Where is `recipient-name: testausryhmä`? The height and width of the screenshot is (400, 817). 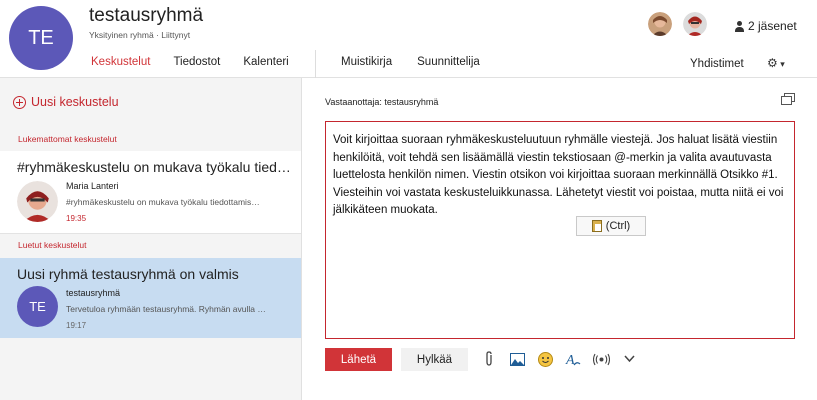 recipient-name: testausryhmä is located at coordinates (411, 102).